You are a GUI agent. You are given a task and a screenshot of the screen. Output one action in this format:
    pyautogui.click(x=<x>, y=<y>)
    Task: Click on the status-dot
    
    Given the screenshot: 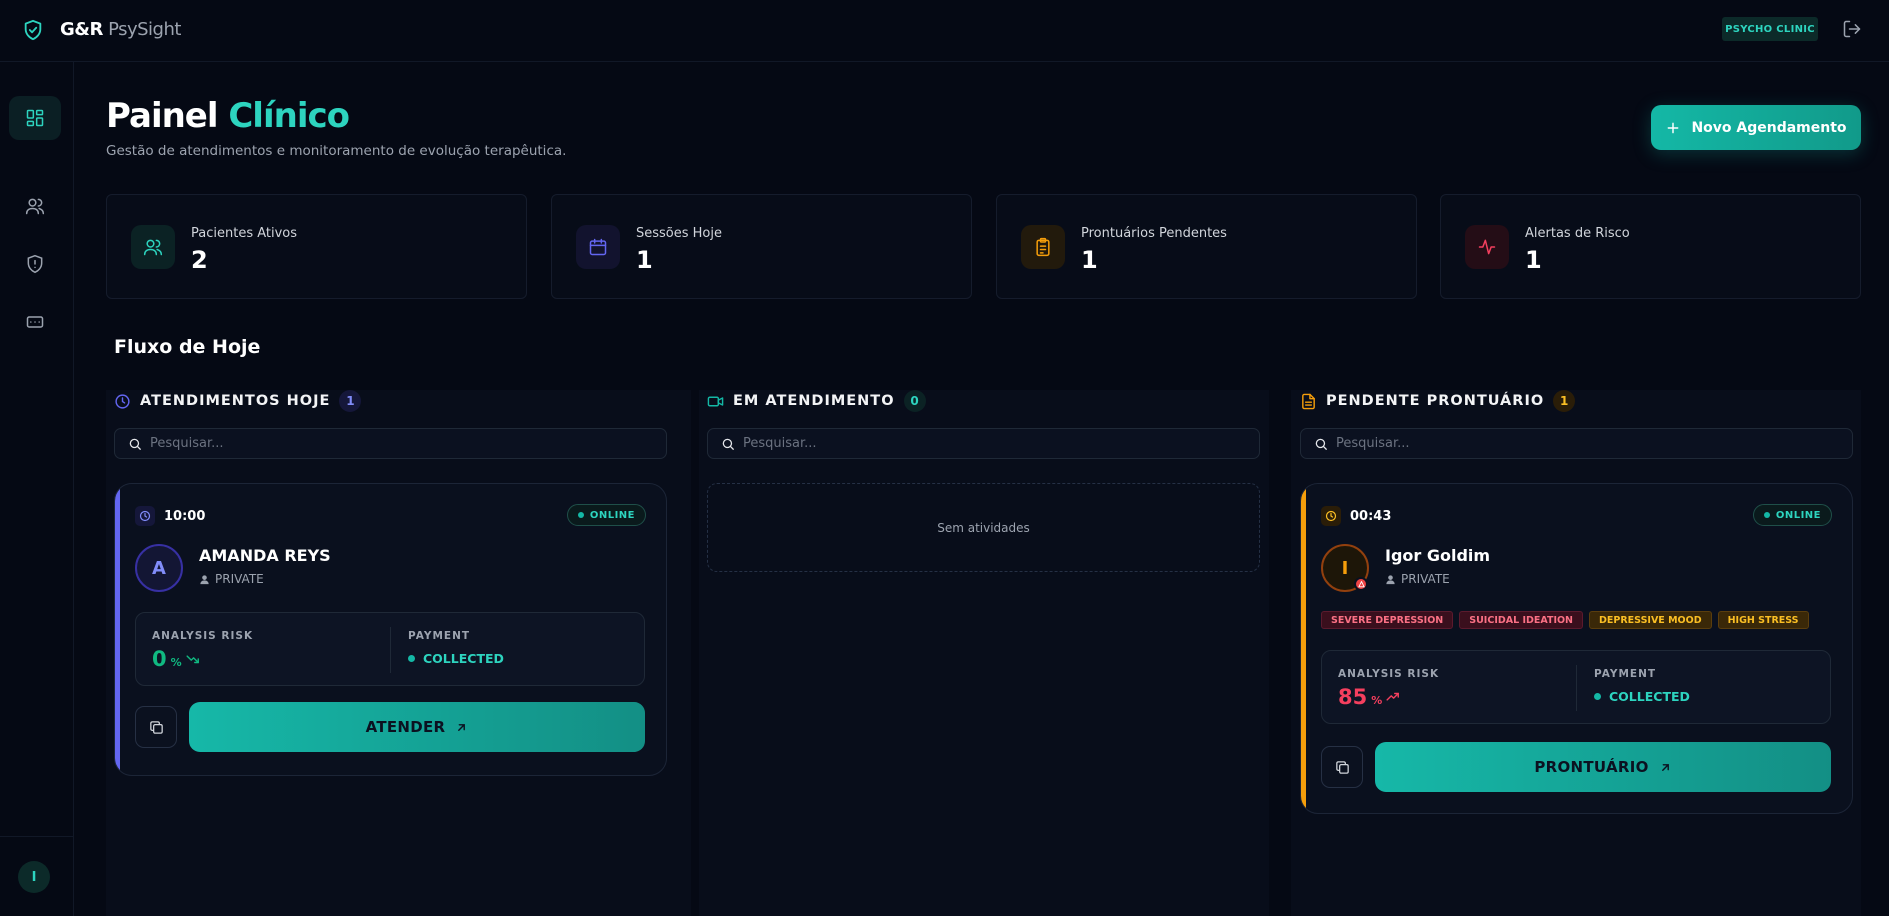 What is the action you would take?
    pyautogui.click(x=580, y=515)
    